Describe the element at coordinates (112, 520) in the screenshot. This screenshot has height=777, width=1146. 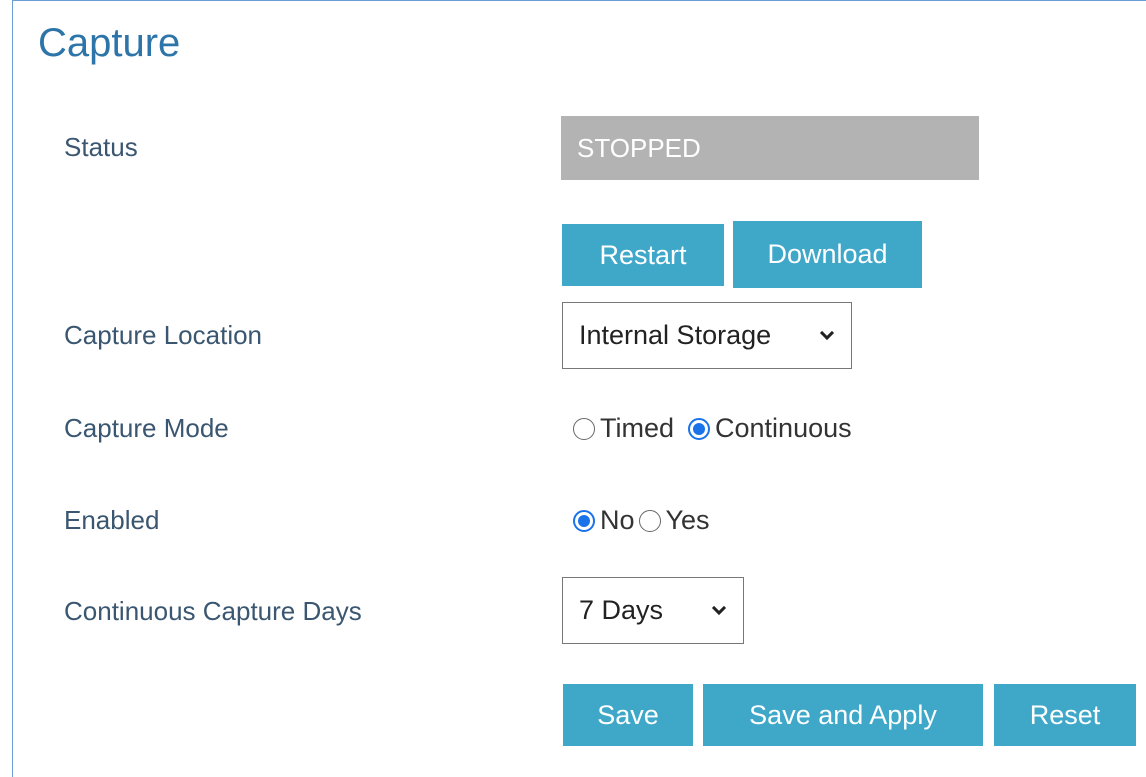
I see `enabled-label: Enabled` at that location.